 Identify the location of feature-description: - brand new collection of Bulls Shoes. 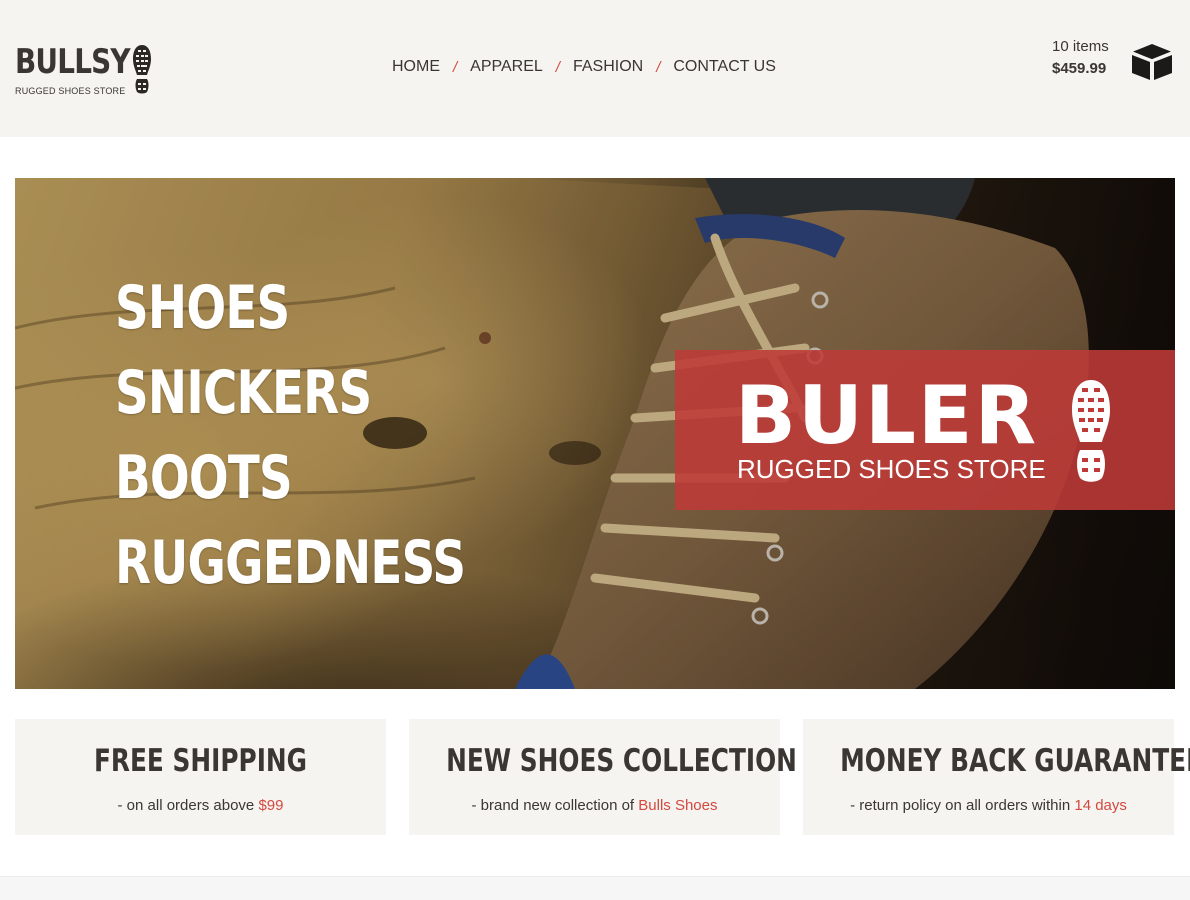
(594, 805).